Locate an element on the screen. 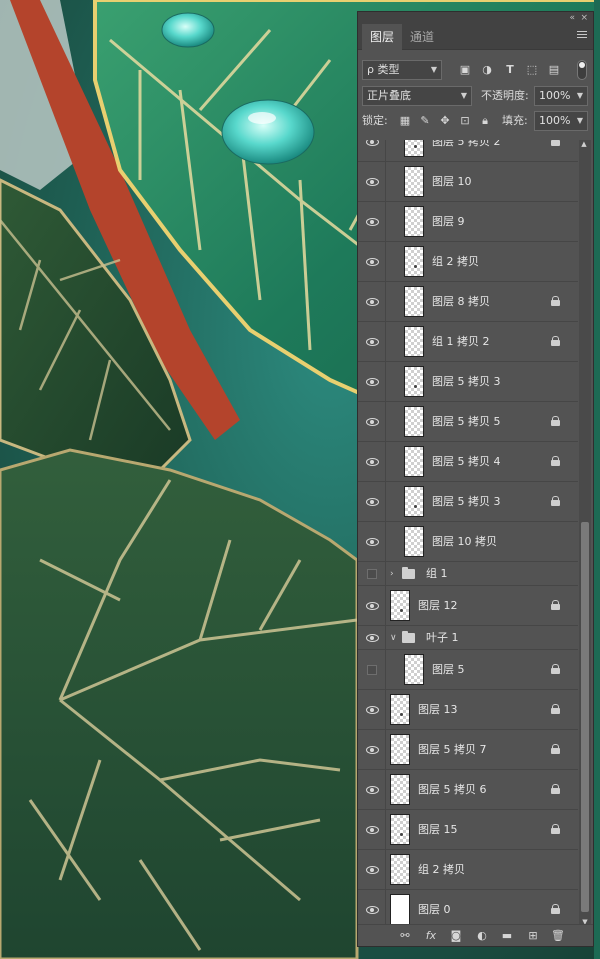 The width and height of the screenshot is (600, 959). layer-row: 组 1 拷贝 2 is located at coordinates (468, 342).